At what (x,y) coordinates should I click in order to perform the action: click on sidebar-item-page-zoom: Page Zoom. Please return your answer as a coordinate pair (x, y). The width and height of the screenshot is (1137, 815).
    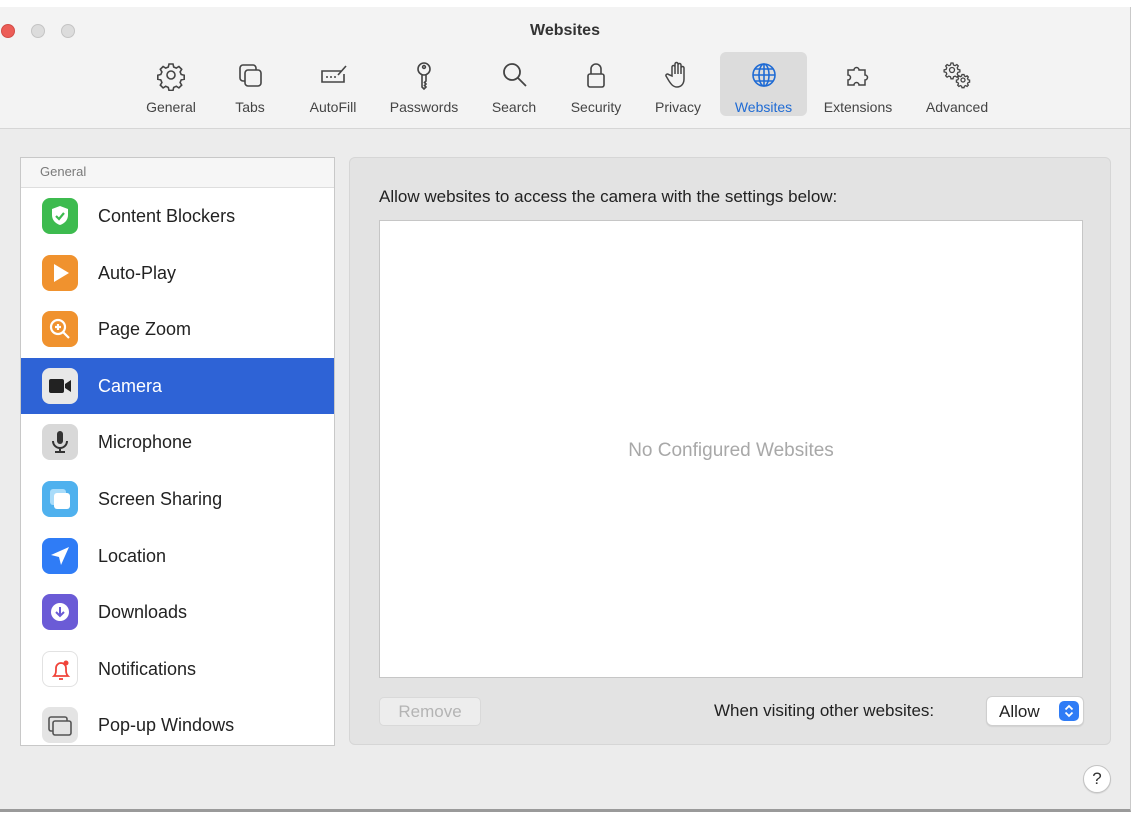
    Looking at the image, I should click on (177, 329).